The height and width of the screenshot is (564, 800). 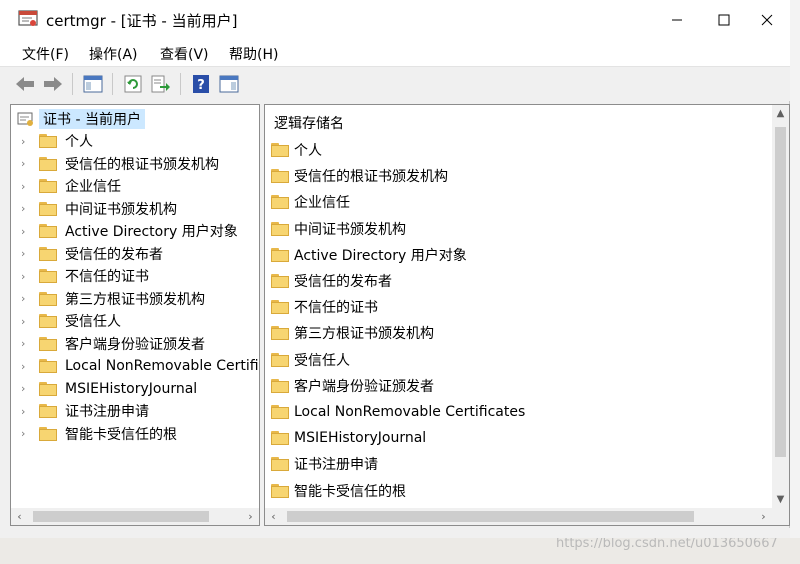 I want to click on tree-item: › 不信任的证书, so click(x=80, y=276).